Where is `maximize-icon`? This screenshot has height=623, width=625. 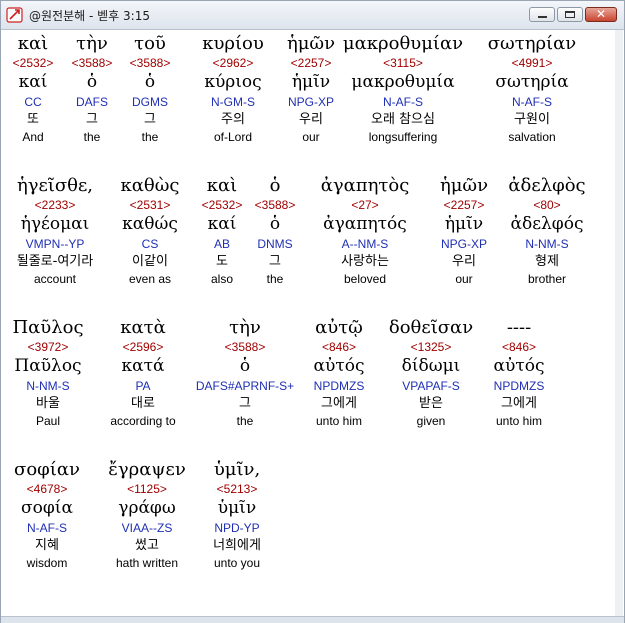
maximize-icon is located at coordinates (570, 14).